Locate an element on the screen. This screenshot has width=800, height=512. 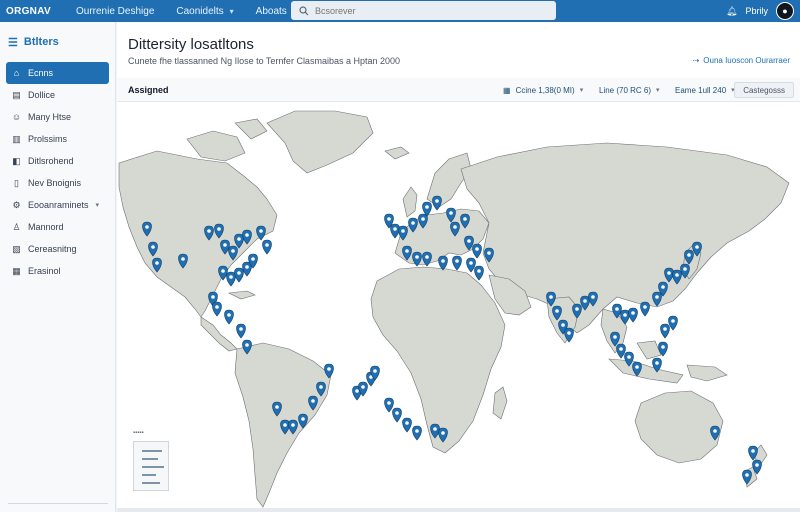
sidebar-item-10: ▦ Erasinol is located at coordinates (57, 271).